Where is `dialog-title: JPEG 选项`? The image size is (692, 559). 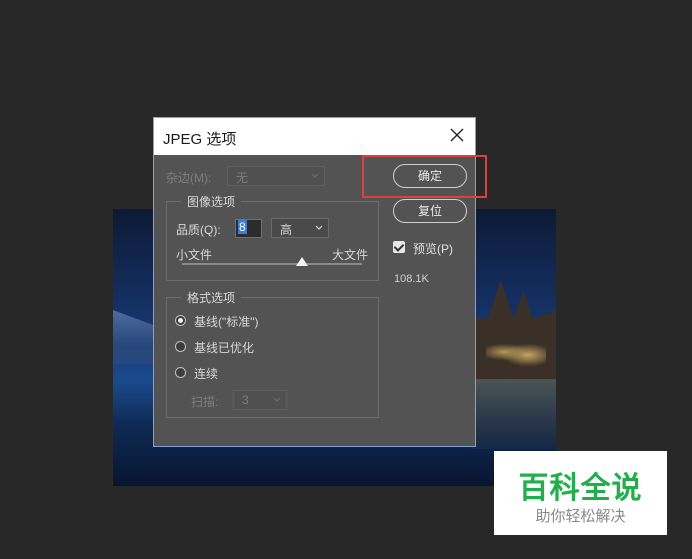 dialog-title: JPEG 选项 is located at coordinates (200, 139).